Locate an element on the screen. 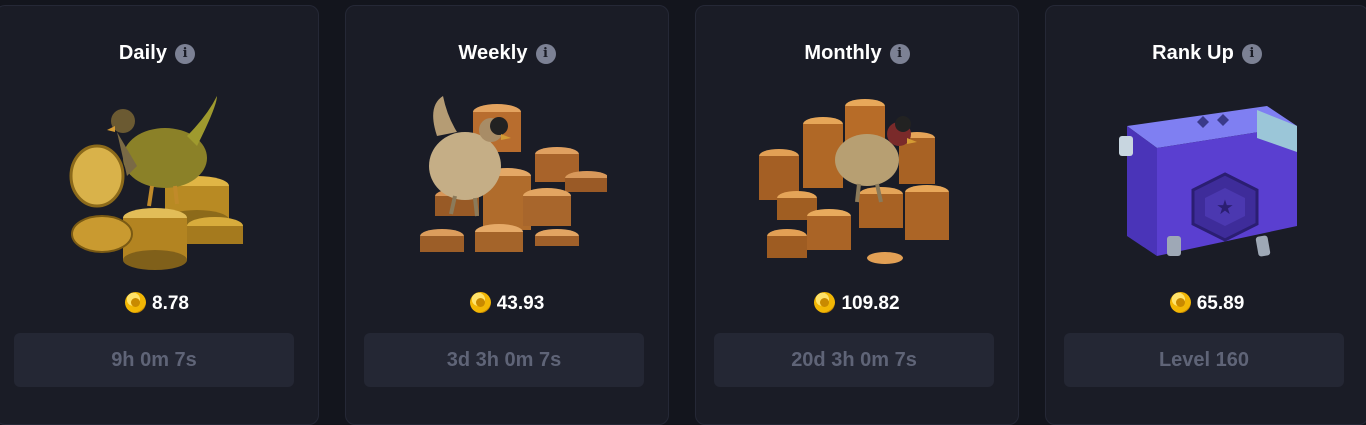 The image size is (1366, 425). purple-loot-case-icon: ★ is located at coordinates (1208, 181).